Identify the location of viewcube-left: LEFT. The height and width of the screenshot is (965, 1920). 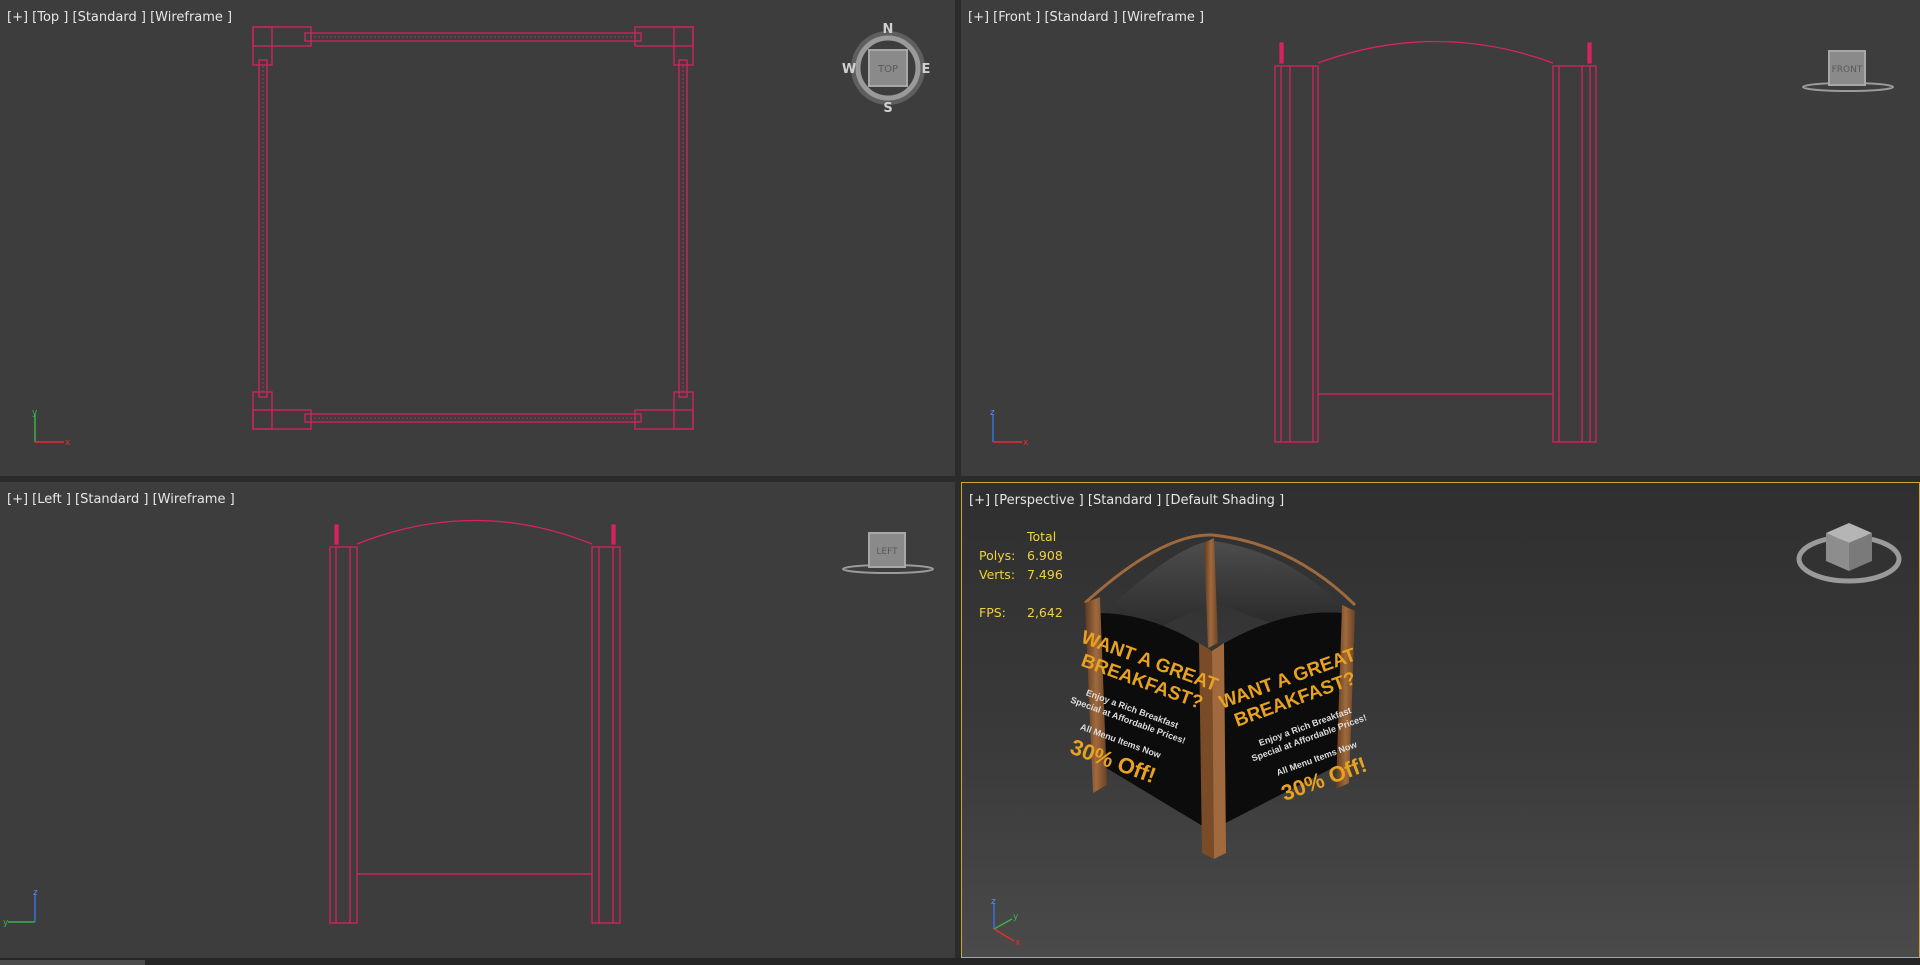
(888, 553).